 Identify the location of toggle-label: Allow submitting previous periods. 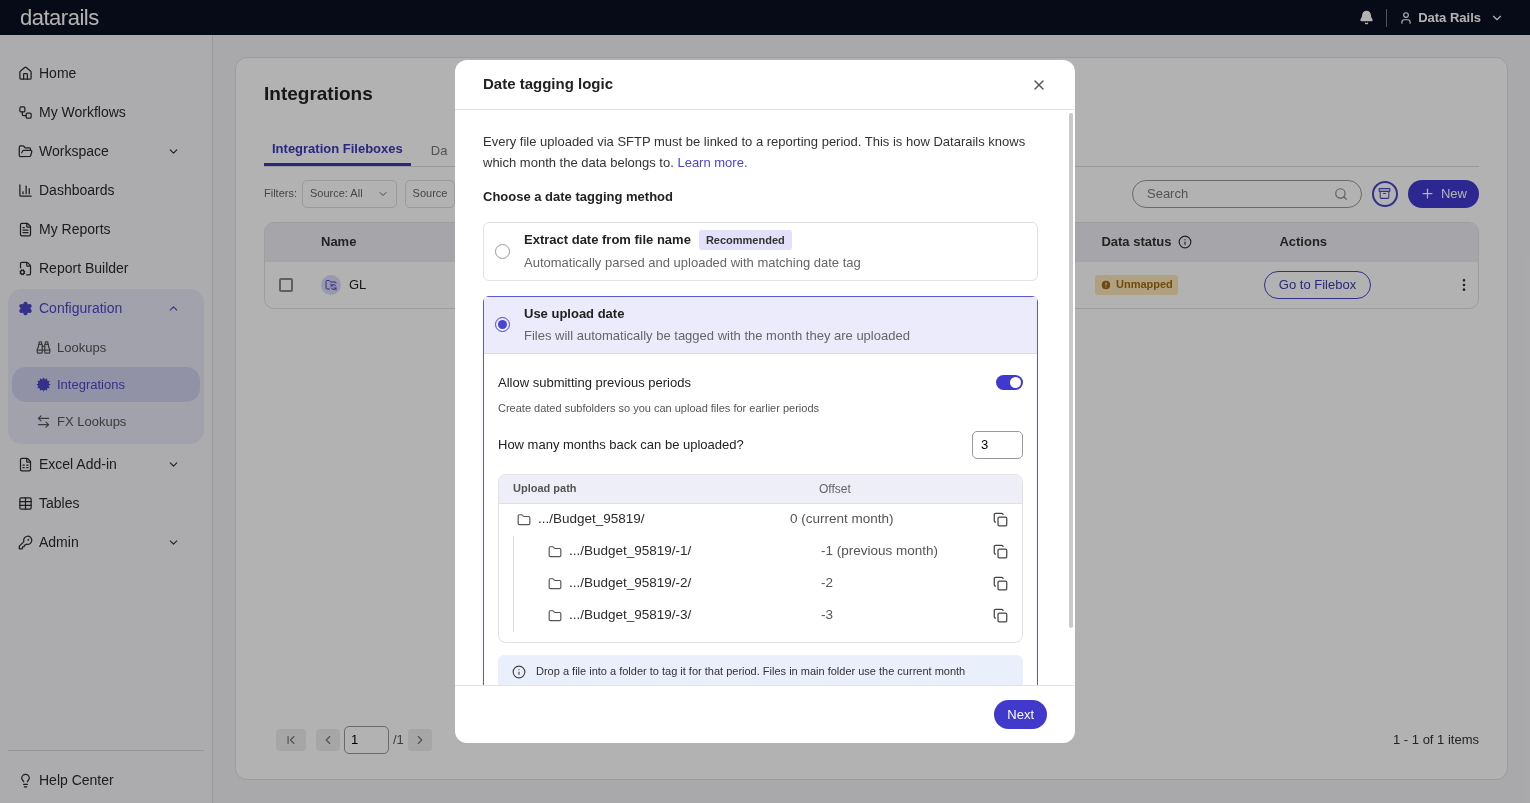
(595, 382).